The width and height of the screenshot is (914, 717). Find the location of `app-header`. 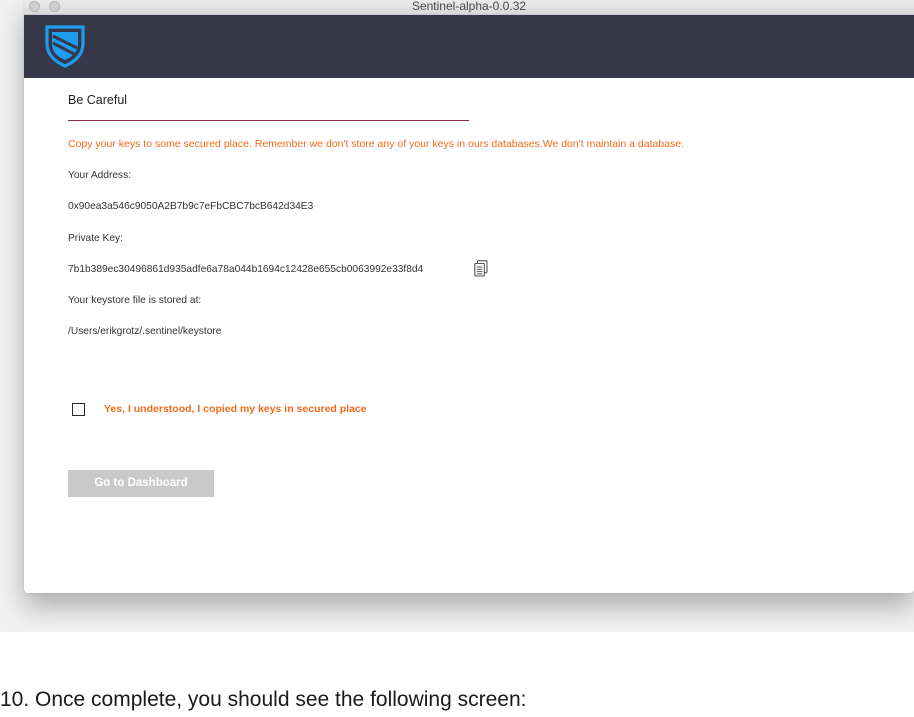

app-header is located at coordinates (469, 46).